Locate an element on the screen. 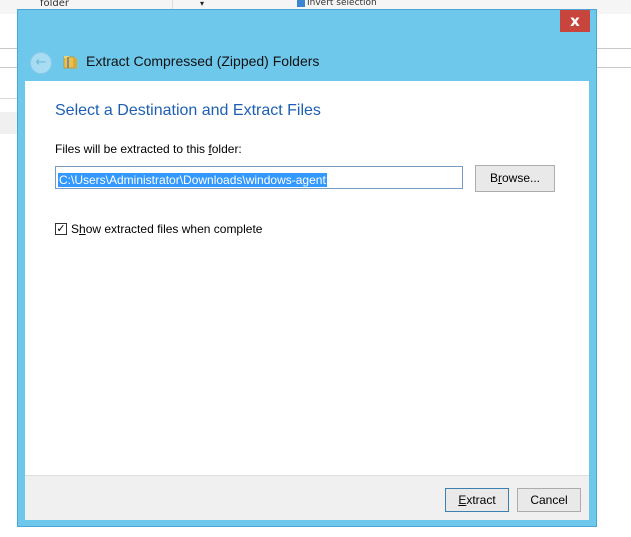 This screenshot has height=537, width=631. ribbon-folder-label: folder is located at coordinates (55, 4).